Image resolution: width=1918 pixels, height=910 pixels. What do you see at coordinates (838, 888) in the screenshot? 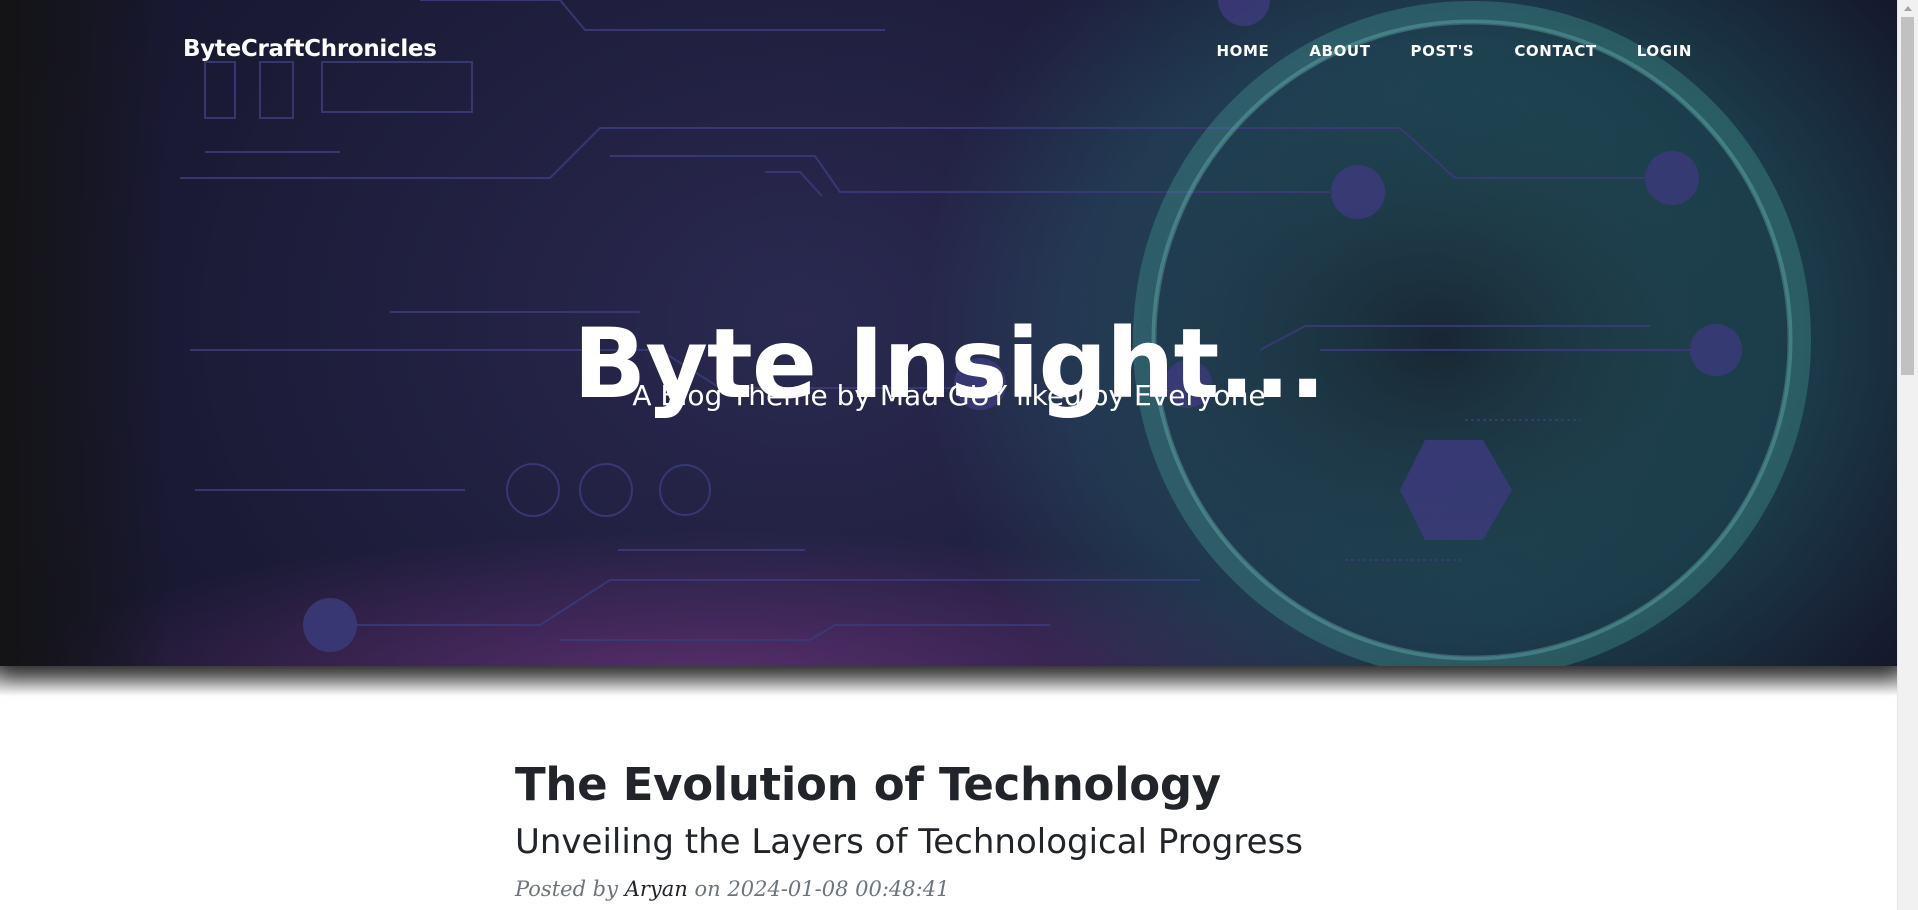
I see `post-date: 2024-01-08 00:48:41` at bounding box center [838, 888].